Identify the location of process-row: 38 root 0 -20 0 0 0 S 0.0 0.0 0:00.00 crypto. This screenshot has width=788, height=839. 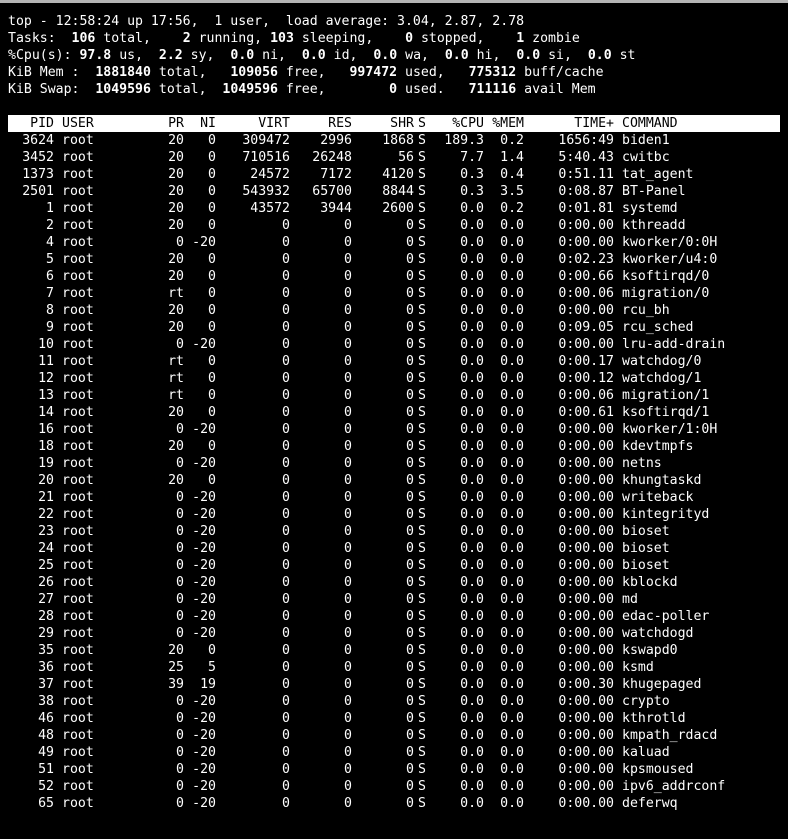
(394, 701).